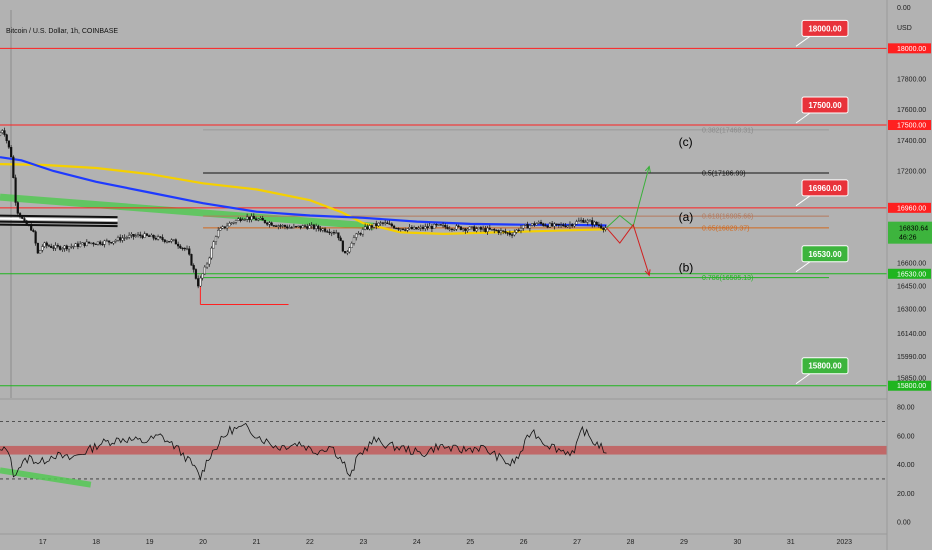 Image resolution: width=932 pixels, height=550 pixels. What do you see at coordinates (911, 287) in the screenshot?
I see `y-tick-label: 16450.00` at bounding box center [911, 287].